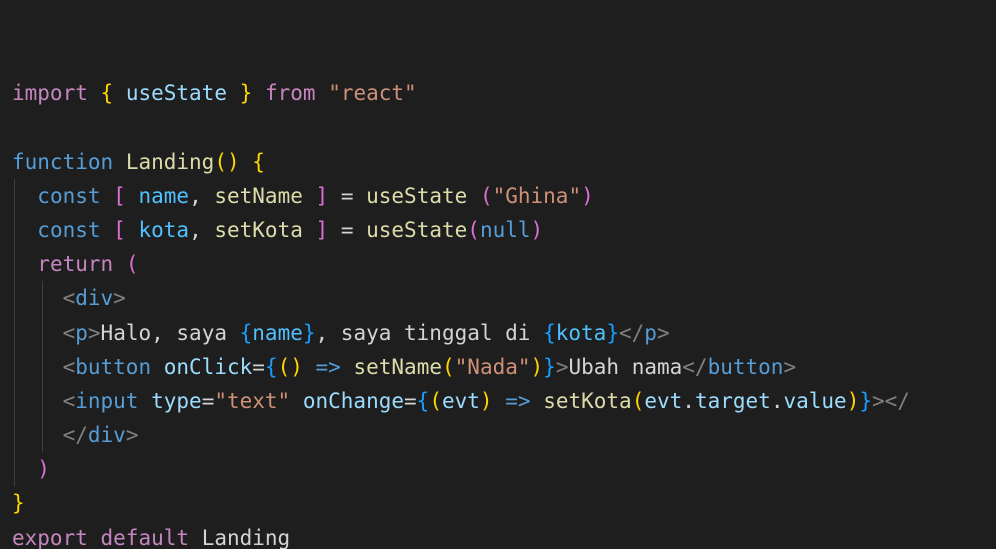 The width and height of the screenshot is (996, 549). Describe the element at coordinates (461, 435) in the screenshot. I see `code-line: </div>` at that location.